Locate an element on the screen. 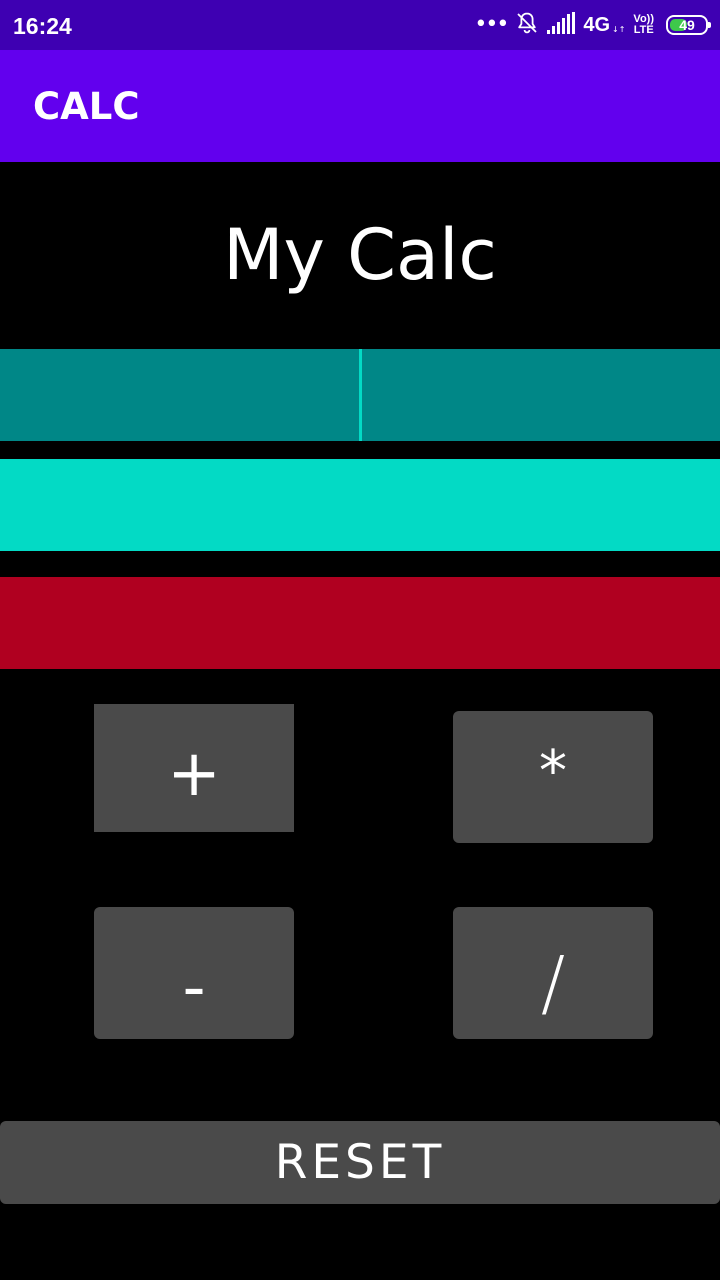 This screenshot has height=1280, width=720. battery-level: 49 is located at coordinates (687, 25).